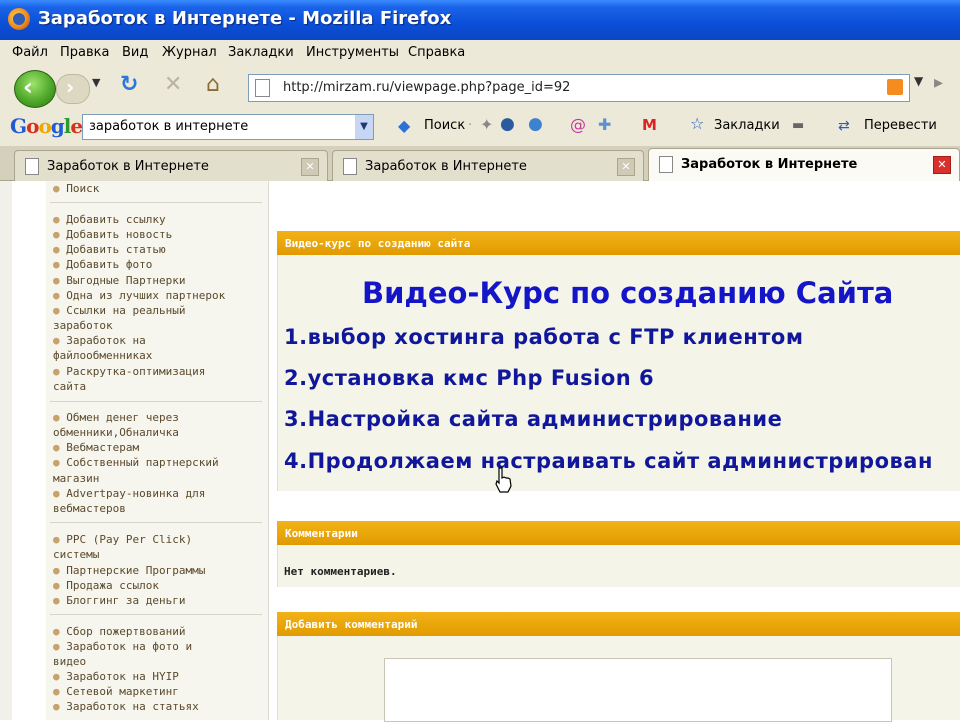 The image size is (960, 722). Describe the element at coordinates (604, 124) in the screenshot. I see `puzzle-icon: ✚` at that location.